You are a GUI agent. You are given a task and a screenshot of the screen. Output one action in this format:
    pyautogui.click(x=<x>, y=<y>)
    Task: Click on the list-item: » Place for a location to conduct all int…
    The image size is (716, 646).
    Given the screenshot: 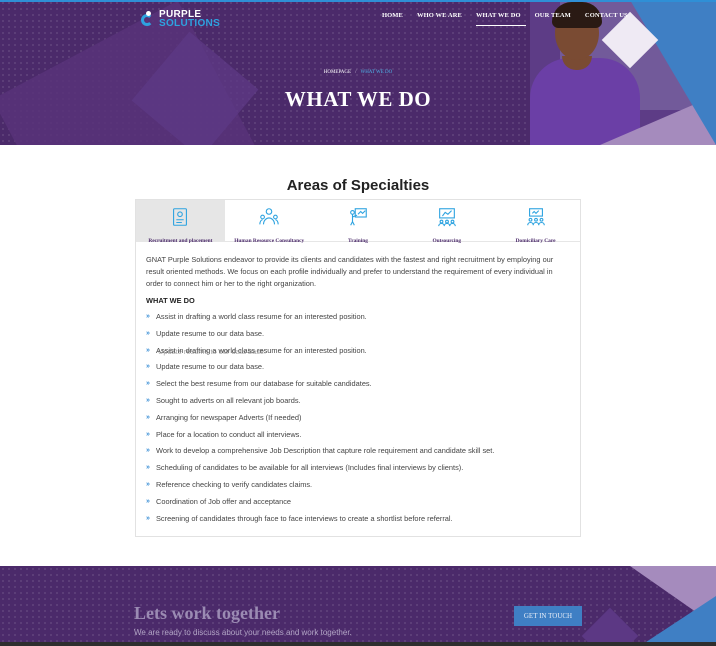 What is the action you would take?
    pyautogui.click(x=358, y=437)
    